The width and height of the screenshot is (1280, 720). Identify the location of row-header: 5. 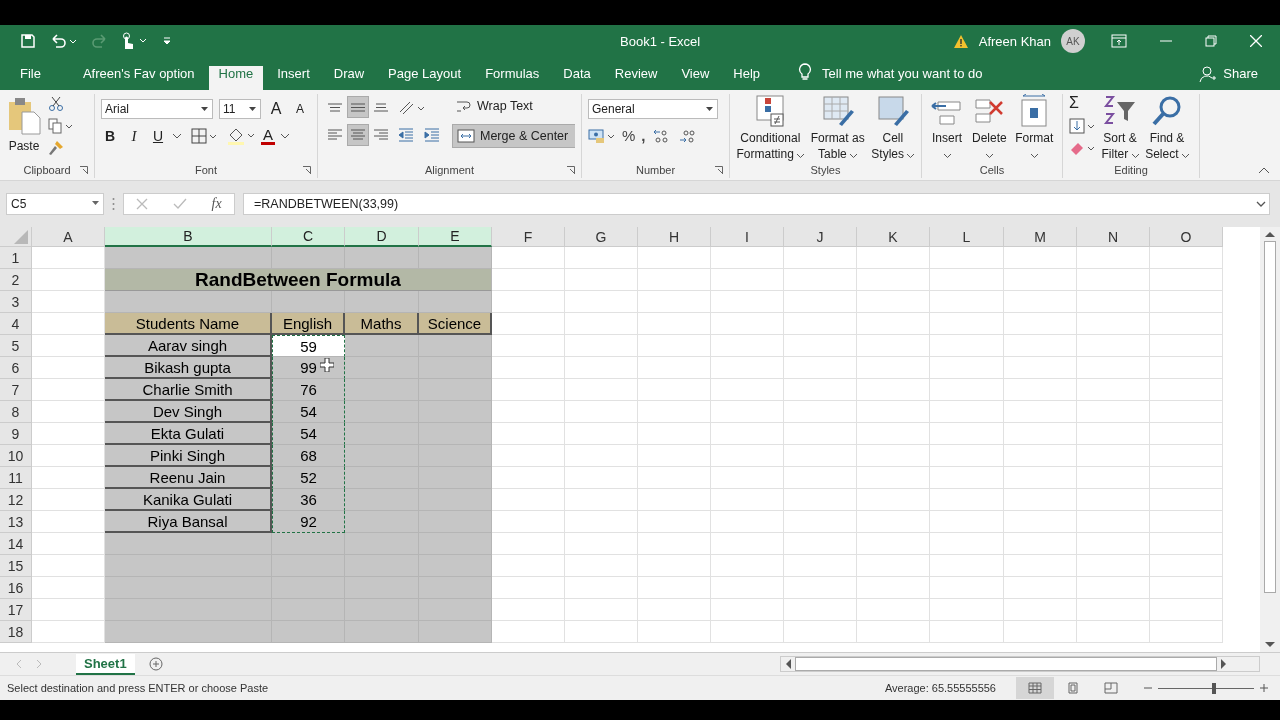
(16, 346).